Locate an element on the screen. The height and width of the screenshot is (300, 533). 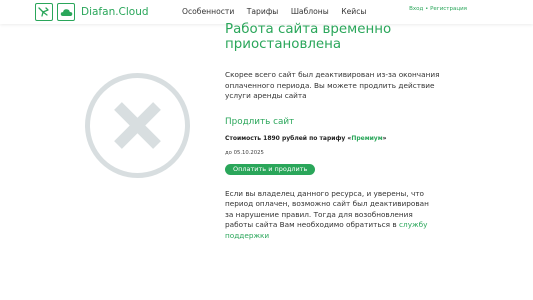
tariff-link: Премиум is located at coordinates (366, 138).